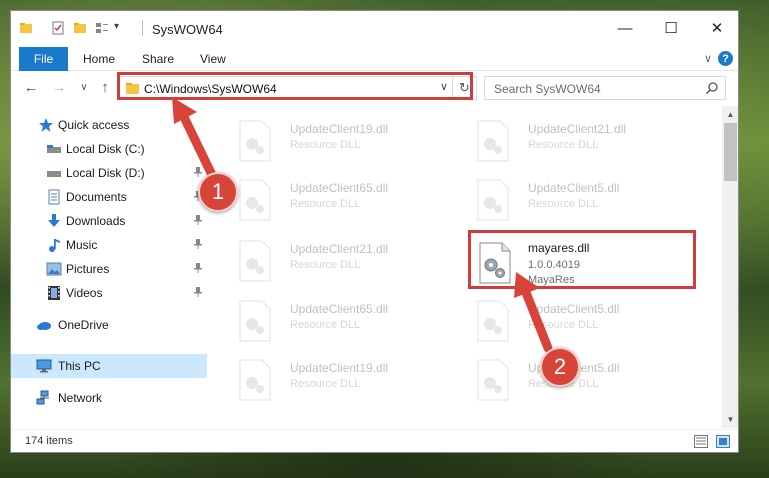  I want to click on step-2-badge: 2, so click(560, 367).